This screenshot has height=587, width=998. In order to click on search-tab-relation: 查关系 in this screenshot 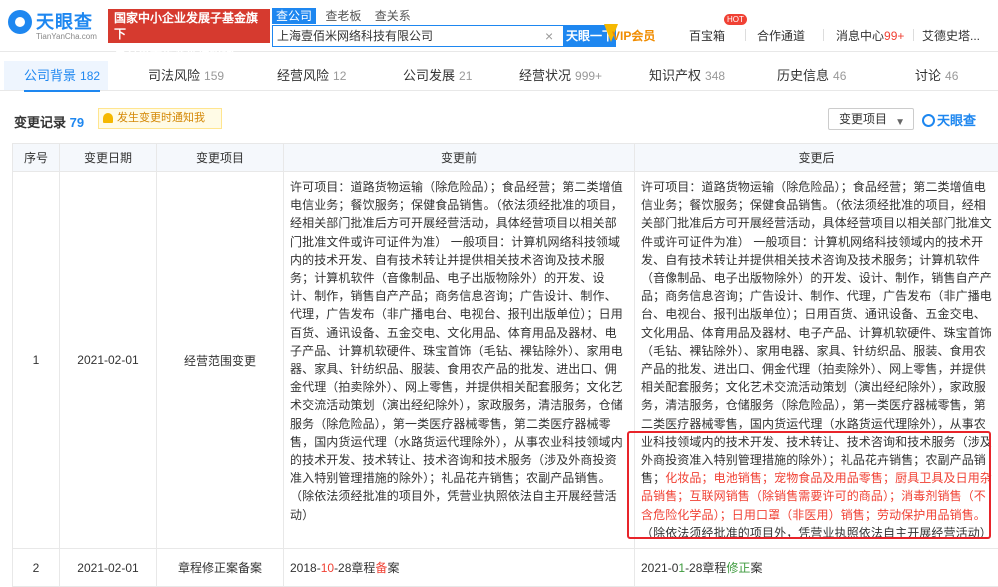, I will do `click(393, 16)`.